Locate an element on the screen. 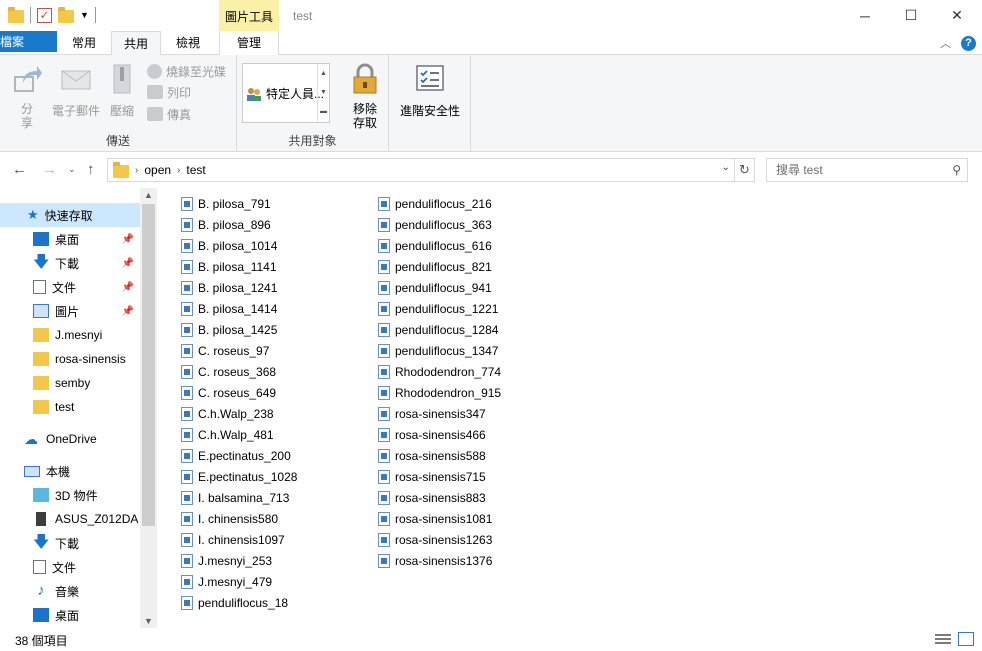 The height and width of the screenshot is (651, 982). nav-item-jmesnyi: J.mesnyi is located at coordinates (70, 335).